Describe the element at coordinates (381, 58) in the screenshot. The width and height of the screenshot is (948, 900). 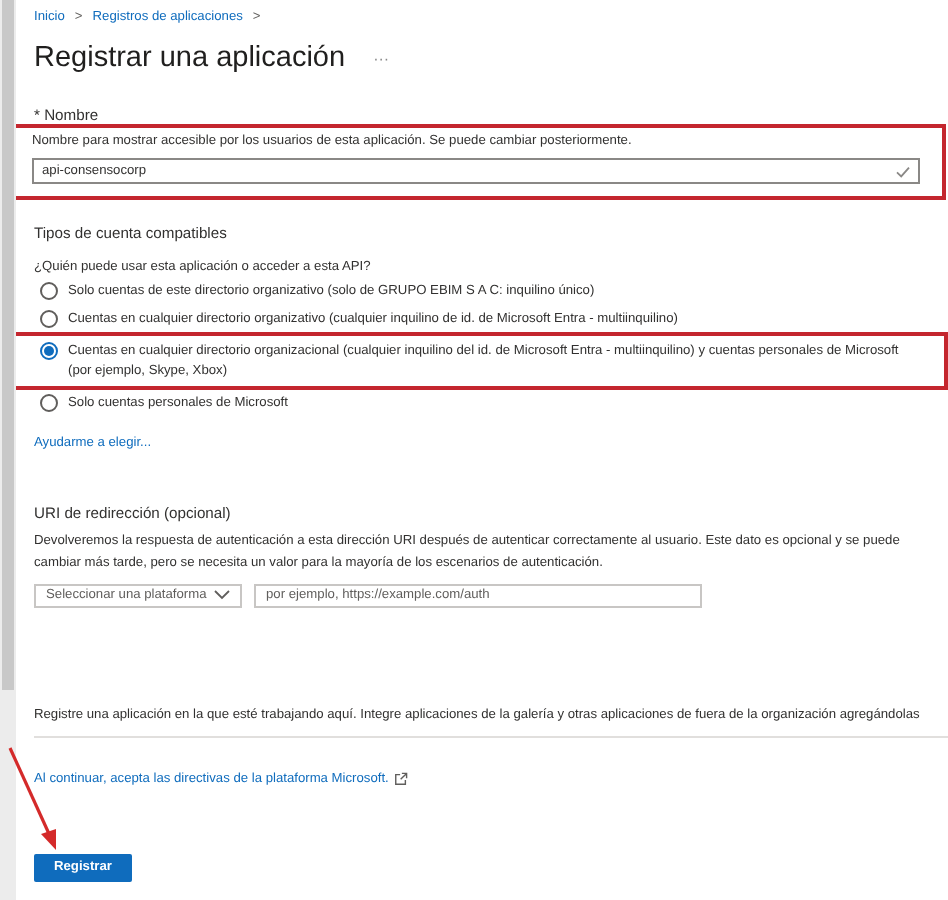
I see `more-options-button: ···` at that location.